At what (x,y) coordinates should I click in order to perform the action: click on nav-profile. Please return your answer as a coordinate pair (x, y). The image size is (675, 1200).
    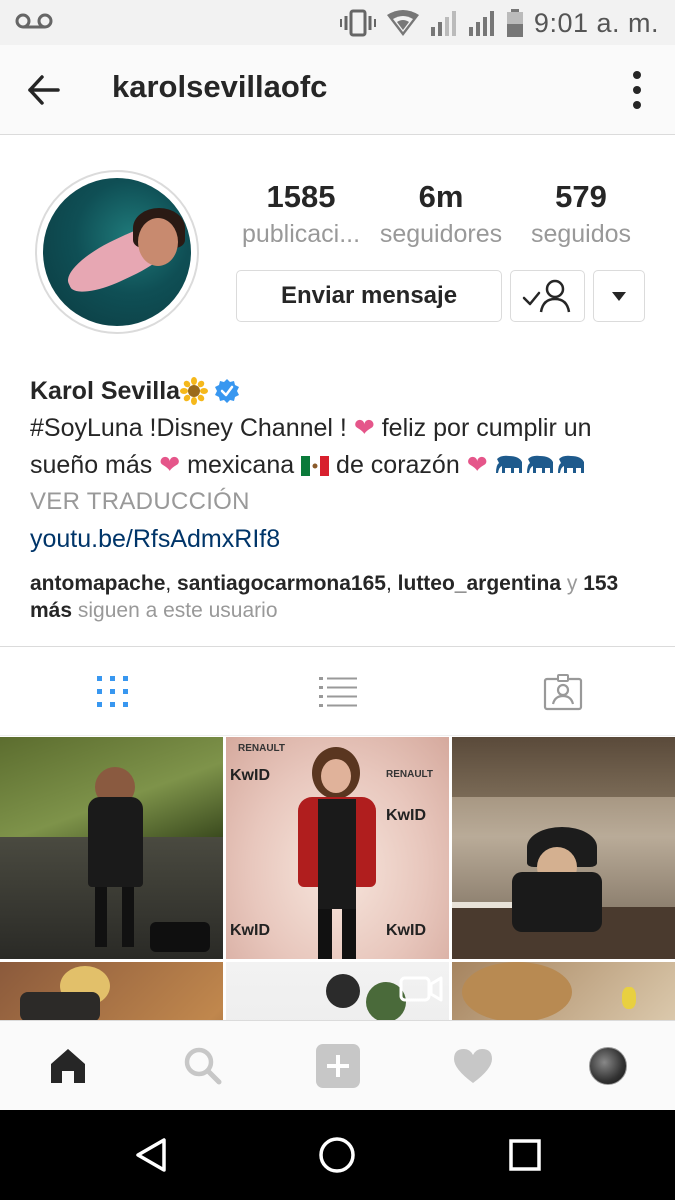
    Looking at the image, I should click on (607, 1066).